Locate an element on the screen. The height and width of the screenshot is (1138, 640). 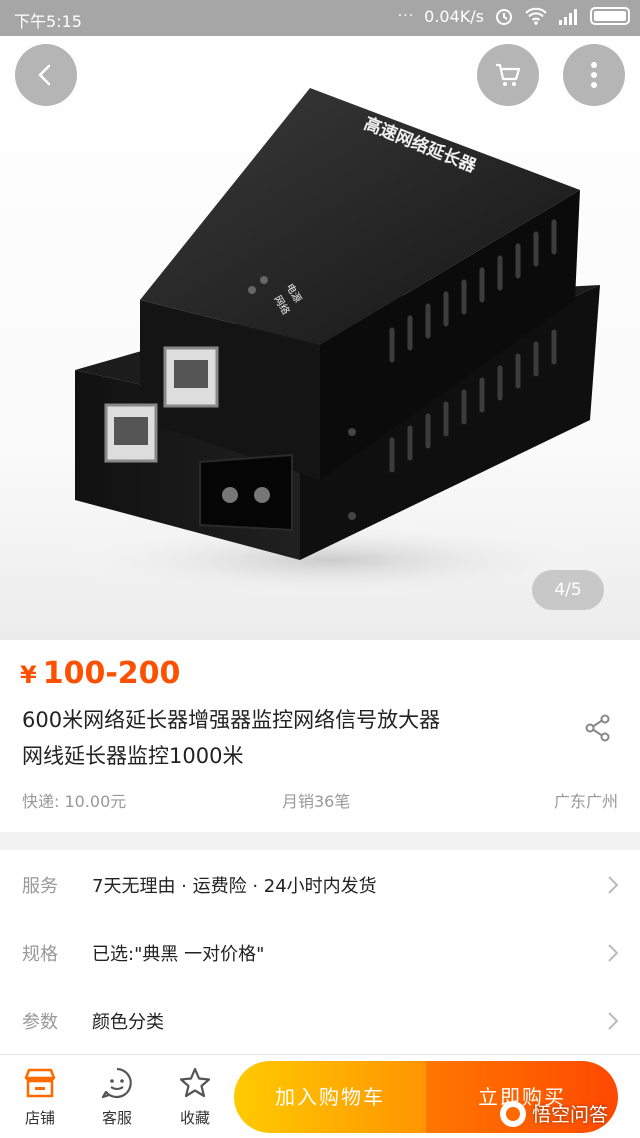
share-icon is located at coordinates (597, 728).